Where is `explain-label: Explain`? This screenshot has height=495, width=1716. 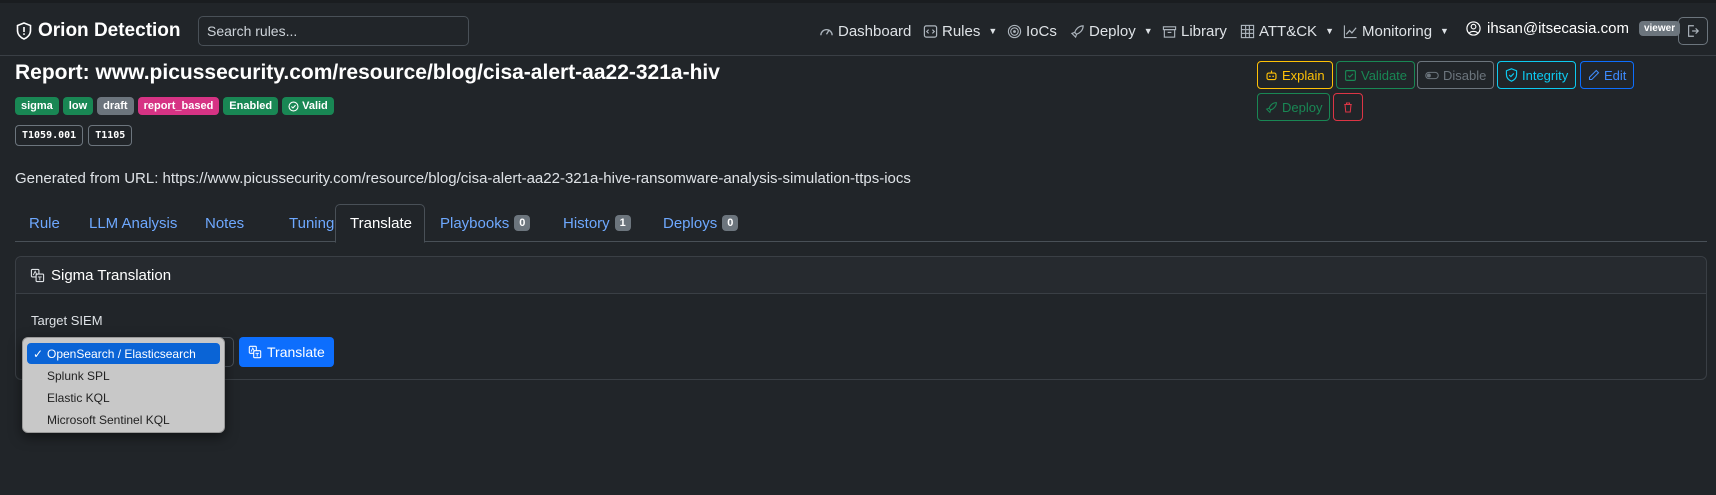
explain-label: Explain is located at coordinates (1303, 75).